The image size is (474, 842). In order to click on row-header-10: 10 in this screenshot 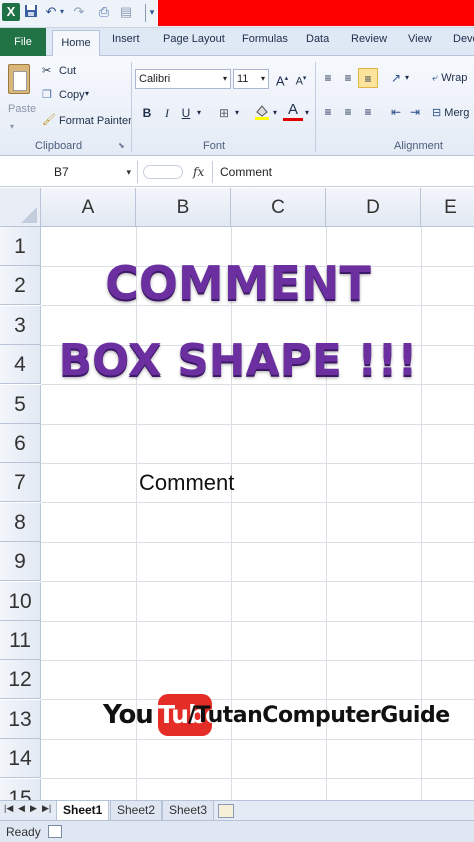, I will do `click(20, 601)`.